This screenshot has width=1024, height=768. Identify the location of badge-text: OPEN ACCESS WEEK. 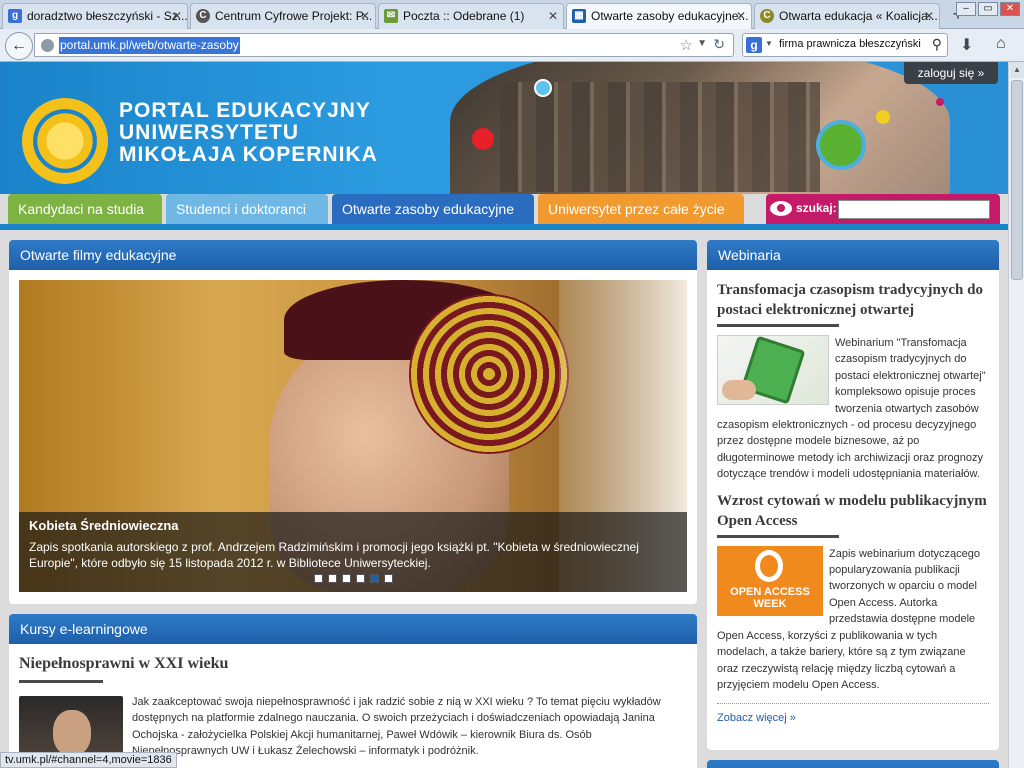
(770, 598).